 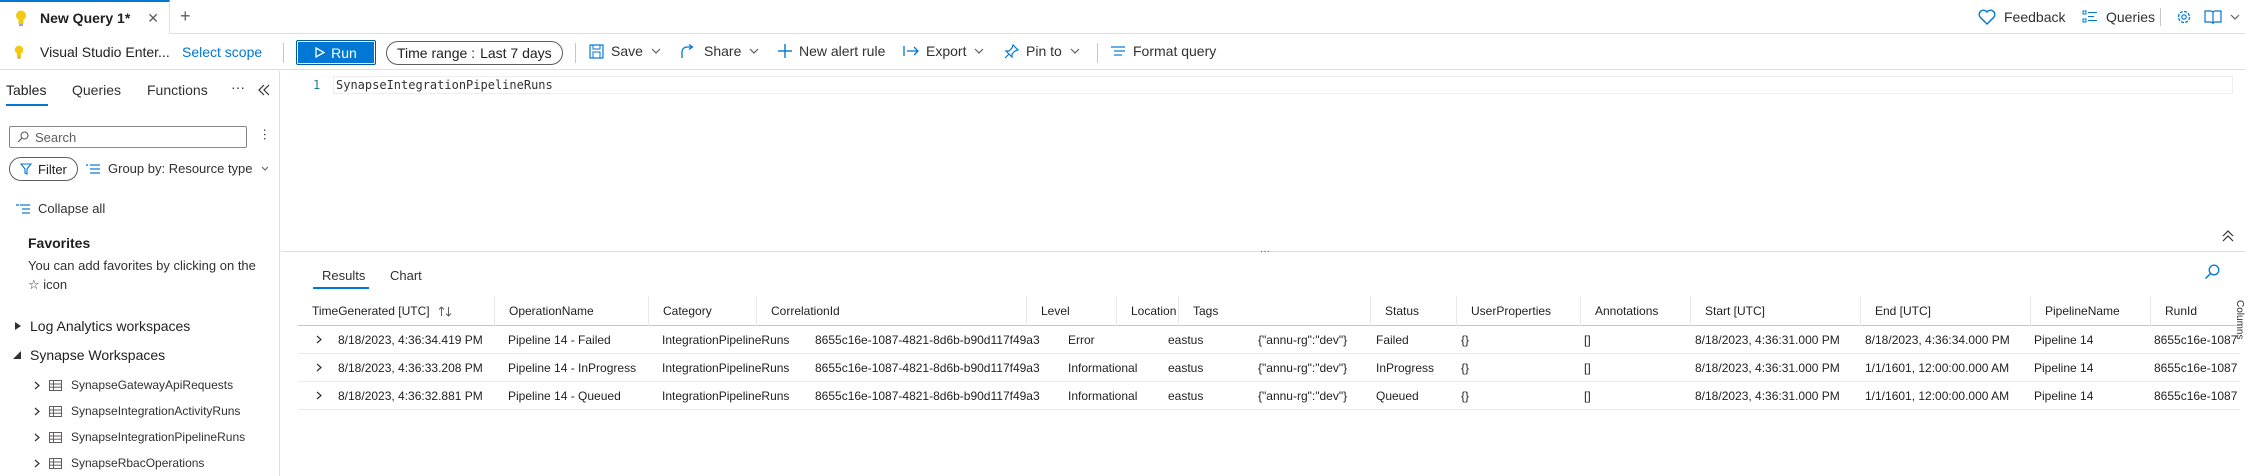 What do you see at coordinates (1775, 311) in the screenshot?
I see `column-header: Start [UTC]` at bounding box center [1775, 311].